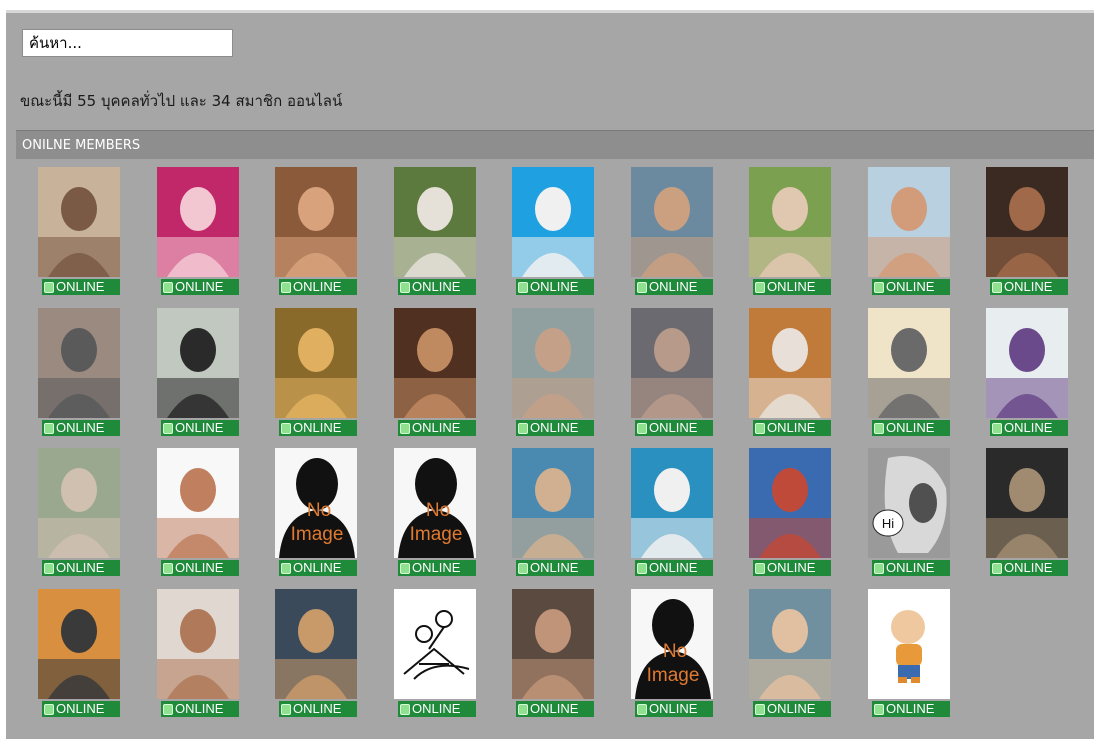  I want to click on member-avatar: Hi, so click(909, 503).